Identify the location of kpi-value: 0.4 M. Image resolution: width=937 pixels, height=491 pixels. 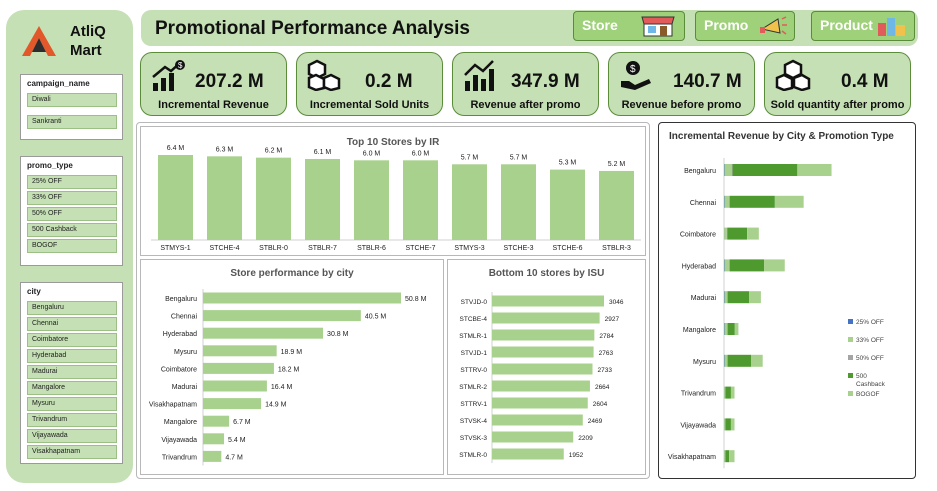
(865, 81).